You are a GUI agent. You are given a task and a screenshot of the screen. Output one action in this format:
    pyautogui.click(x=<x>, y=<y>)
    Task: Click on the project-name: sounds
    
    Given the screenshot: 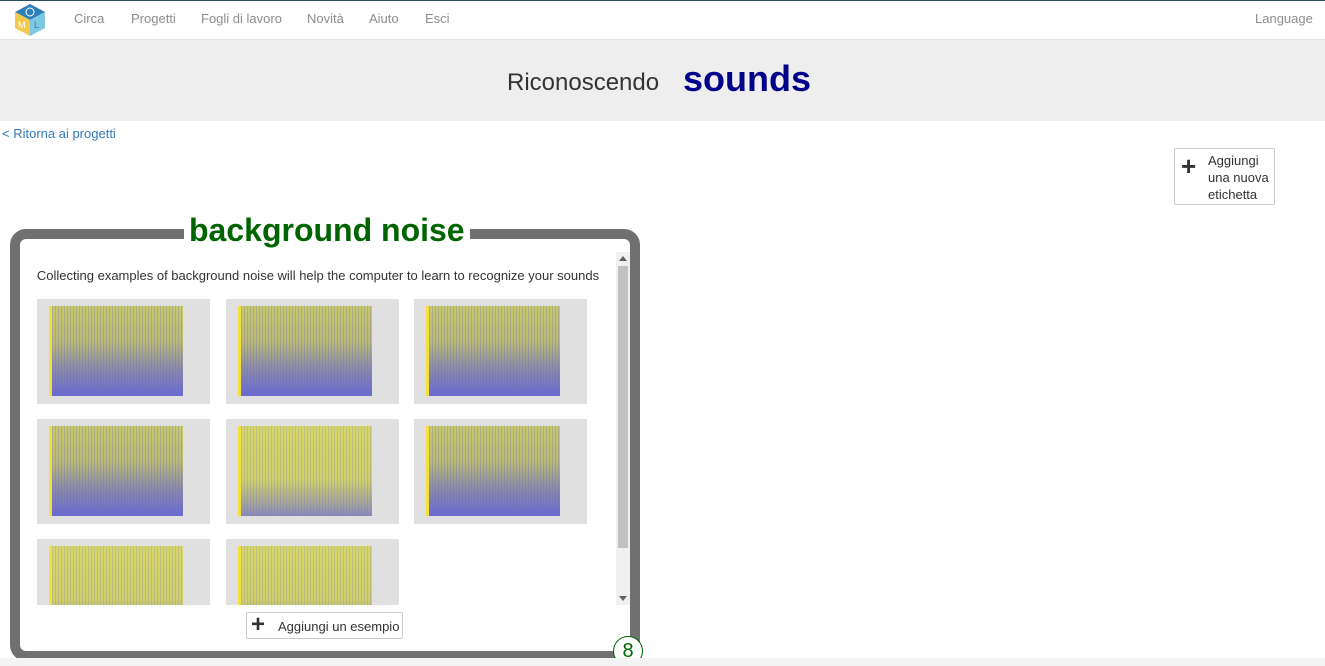 What is the action you would take?
    pyautogui.click(x=747, y=78)
    